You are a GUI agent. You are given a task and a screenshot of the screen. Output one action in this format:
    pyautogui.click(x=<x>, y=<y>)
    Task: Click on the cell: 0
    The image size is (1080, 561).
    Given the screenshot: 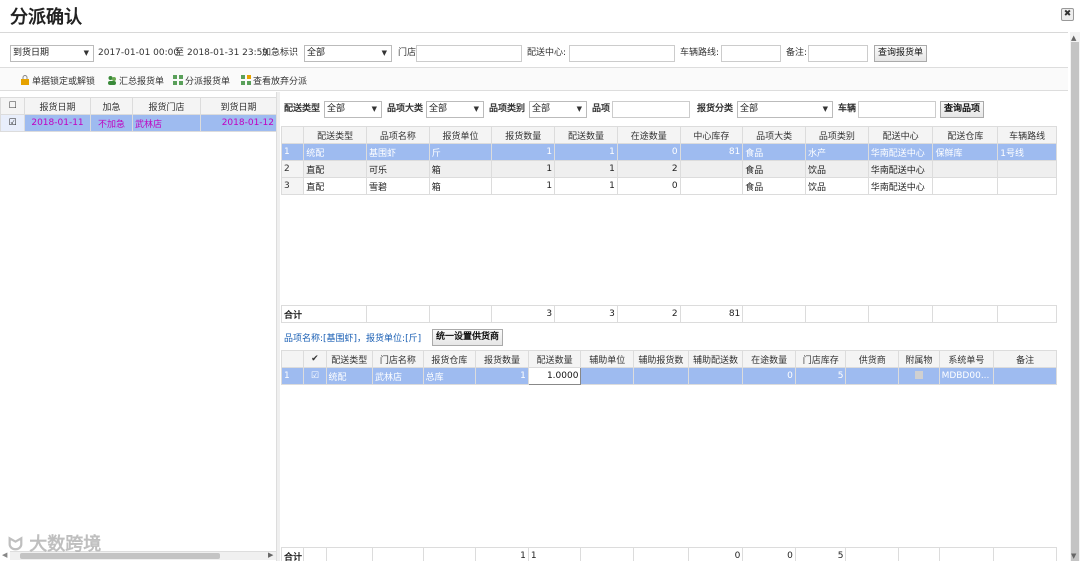 What is the action you would take?
    pyautogui.click(x=648, y=186)
    